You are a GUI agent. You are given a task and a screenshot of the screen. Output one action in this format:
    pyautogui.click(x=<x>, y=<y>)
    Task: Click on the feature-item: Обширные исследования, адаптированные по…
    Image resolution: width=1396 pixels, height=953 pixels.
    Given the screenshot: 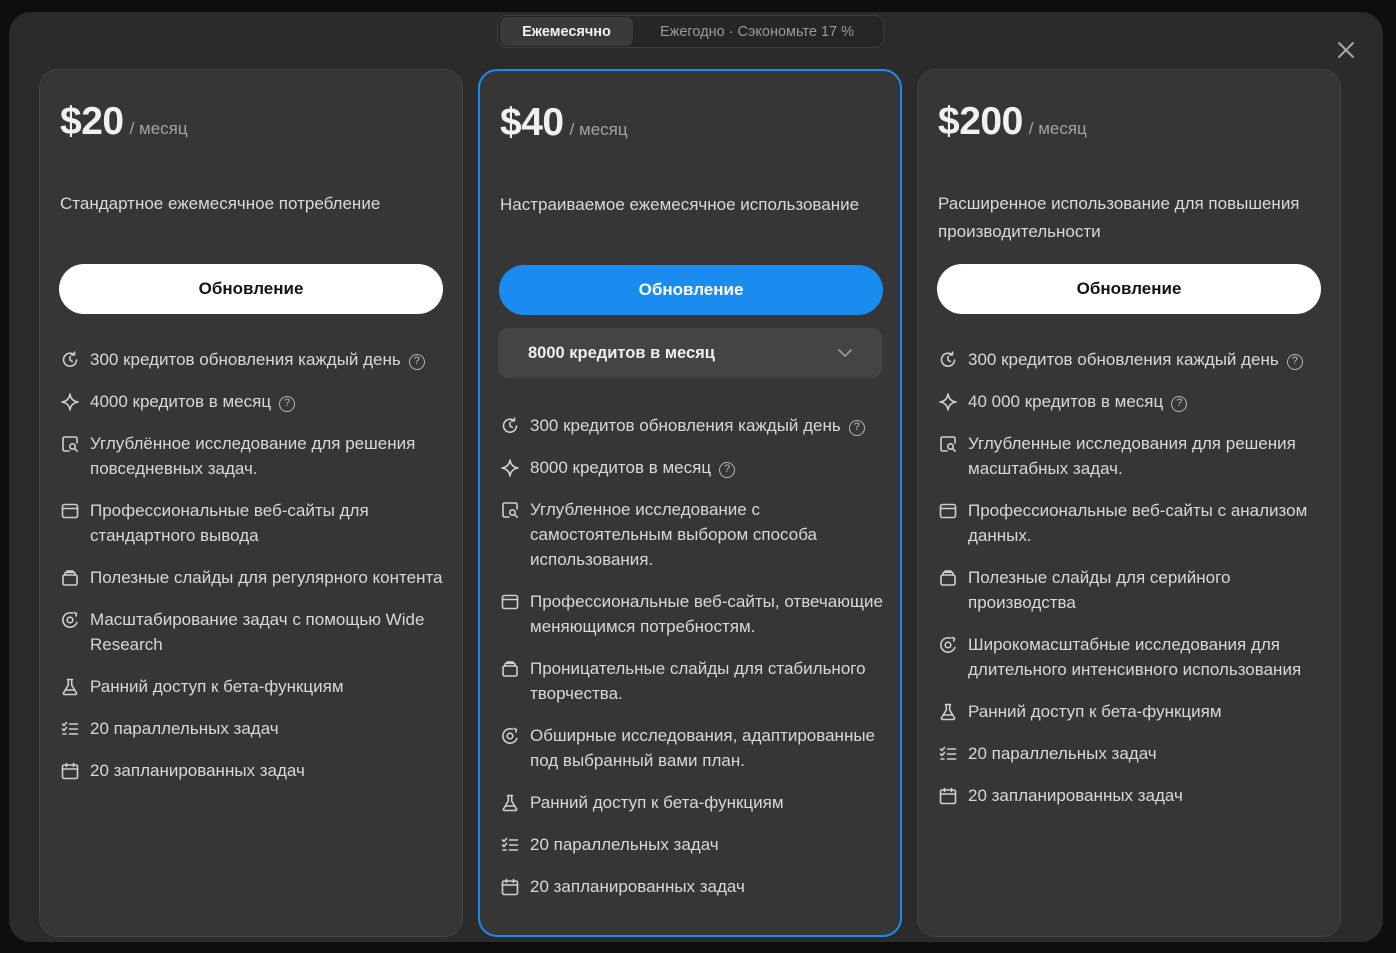 What is the action you would take?
    pyautogui.click(x=696, y=748)
    